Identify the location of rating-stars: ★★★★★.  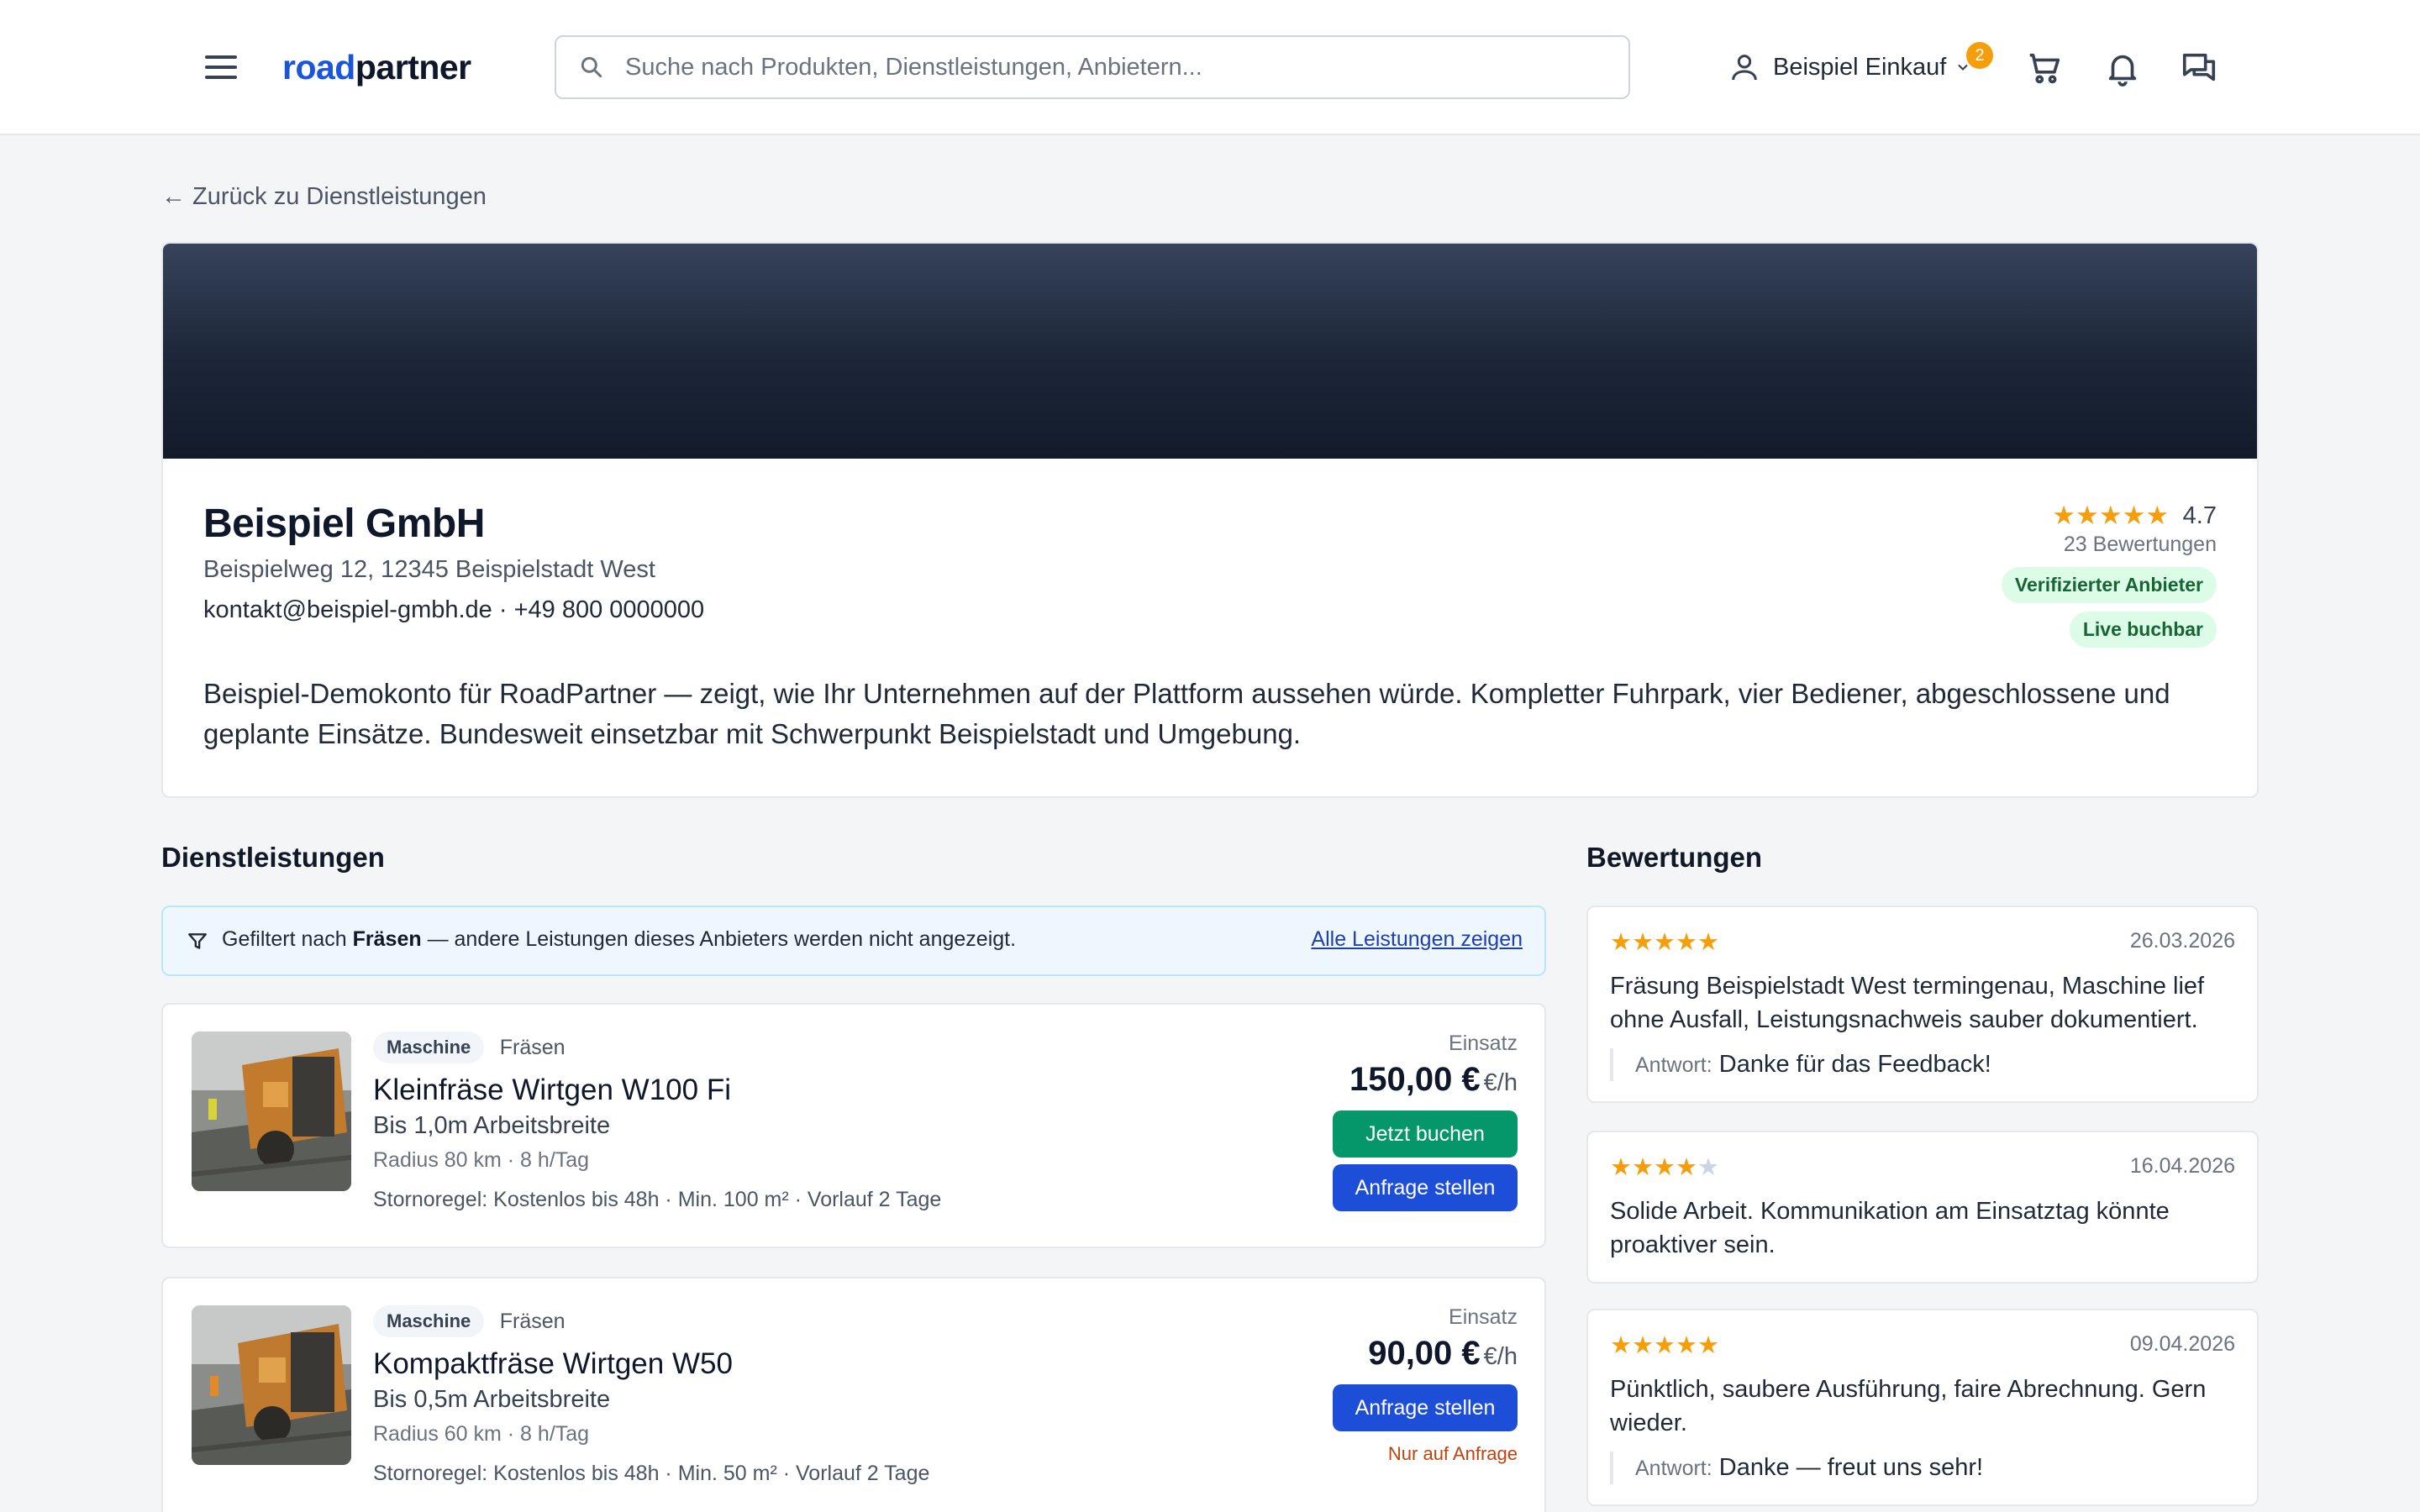
(2110, 516).